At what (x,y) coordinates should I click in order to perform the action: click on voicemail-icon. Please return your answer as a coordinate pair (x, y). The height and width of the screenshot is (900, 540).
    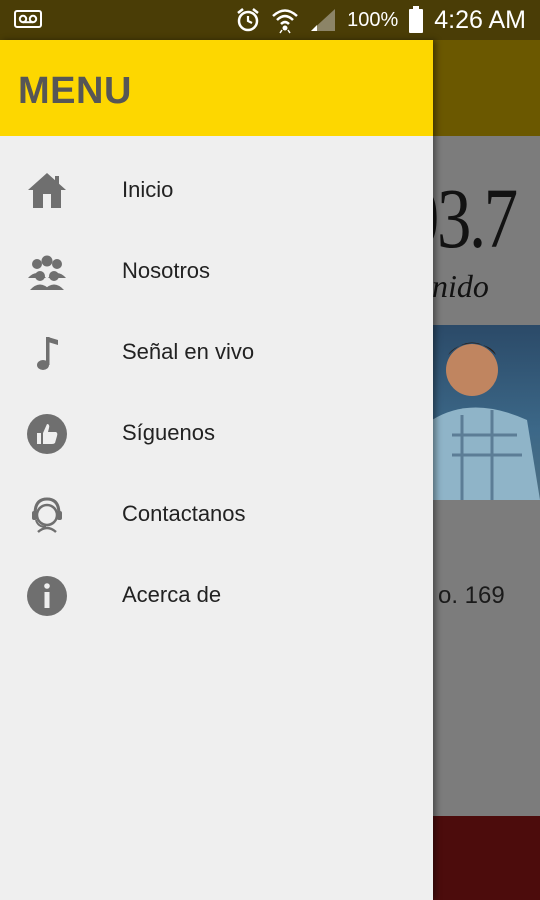
    Looking at the image, I should click on (28, 19).